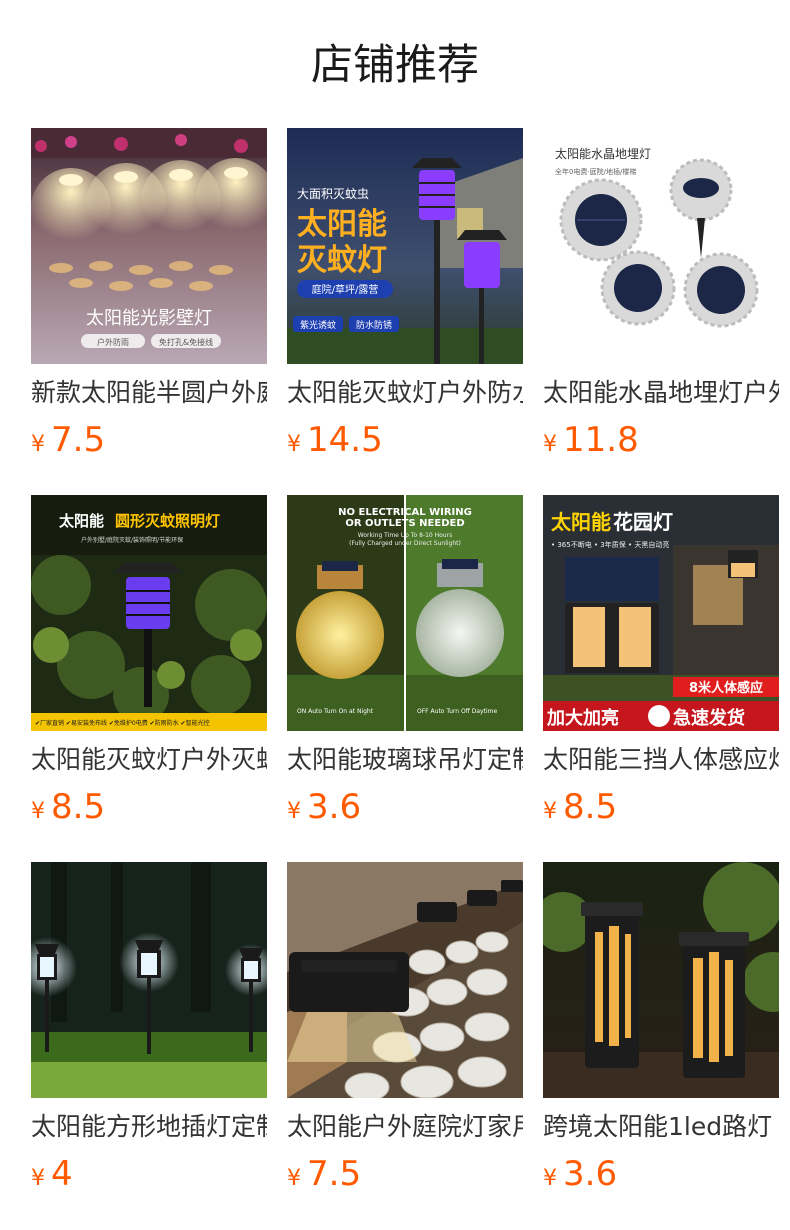 The image size is (790, 1230). Describe the element at coordinates (149, 980) in the screenshot. I see `product-image-square-stake-light` at that location.